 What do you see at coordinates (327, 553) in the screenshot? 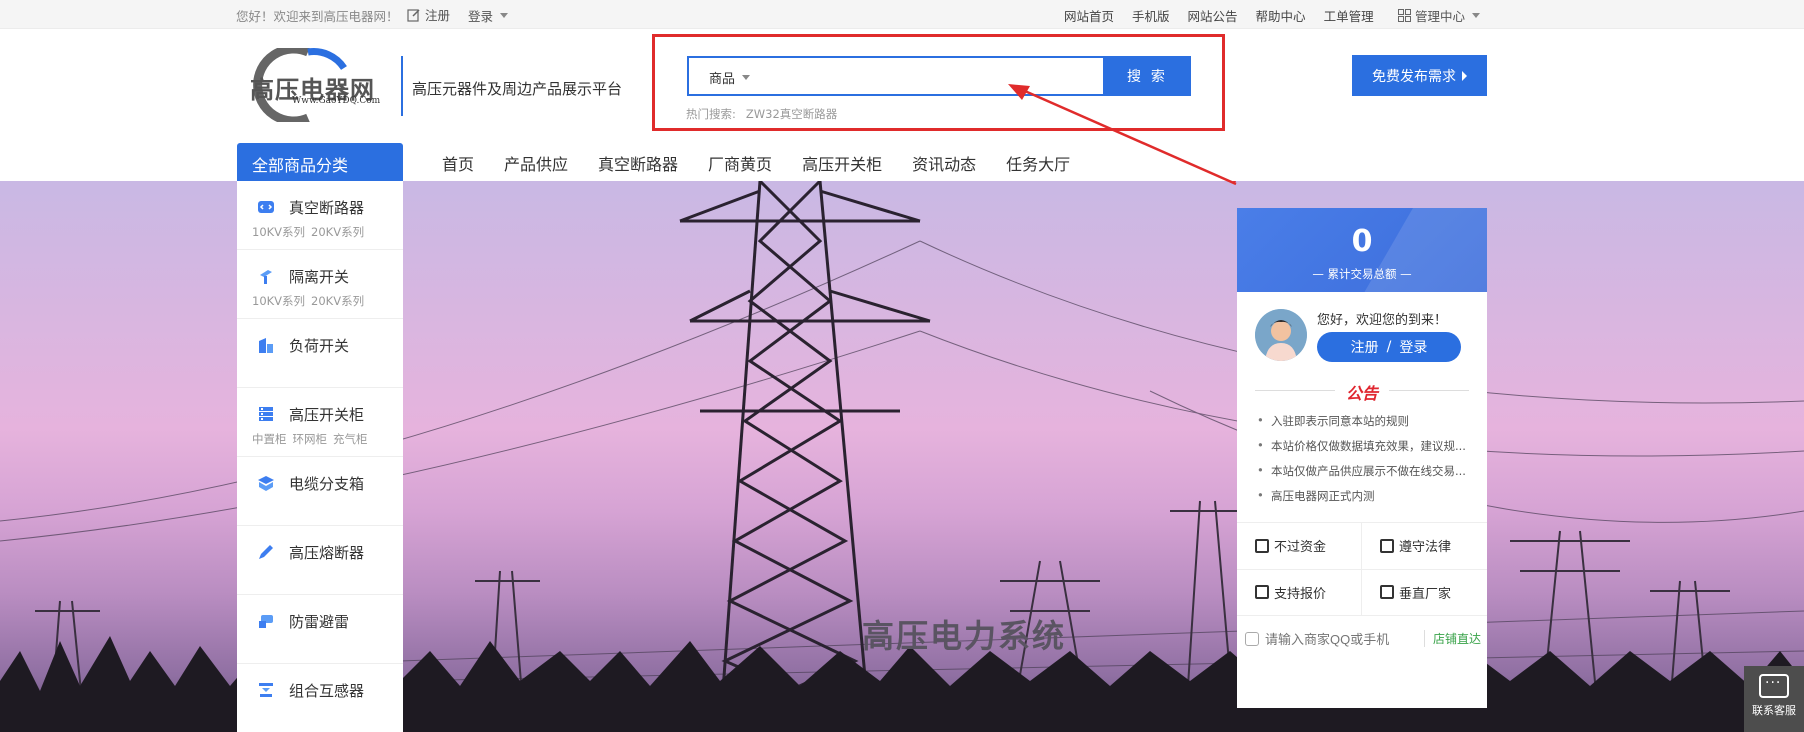
I see `category-name: 高压熔断器` at bounding box center [327, 553].